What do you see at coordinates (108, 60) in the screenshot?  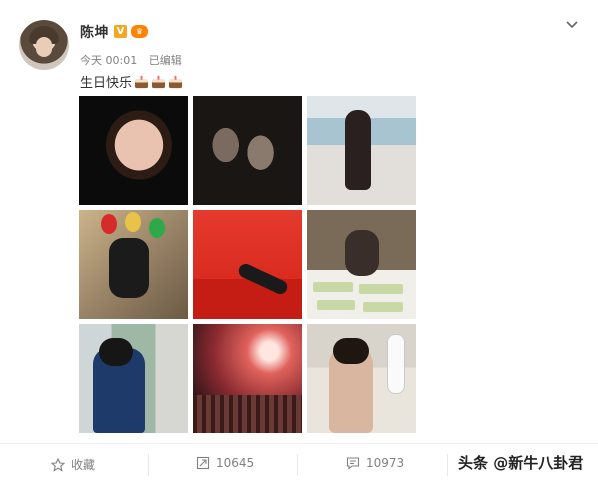 I see `post-timestamp: 今天 00:01` at bounding box center [108, 60].